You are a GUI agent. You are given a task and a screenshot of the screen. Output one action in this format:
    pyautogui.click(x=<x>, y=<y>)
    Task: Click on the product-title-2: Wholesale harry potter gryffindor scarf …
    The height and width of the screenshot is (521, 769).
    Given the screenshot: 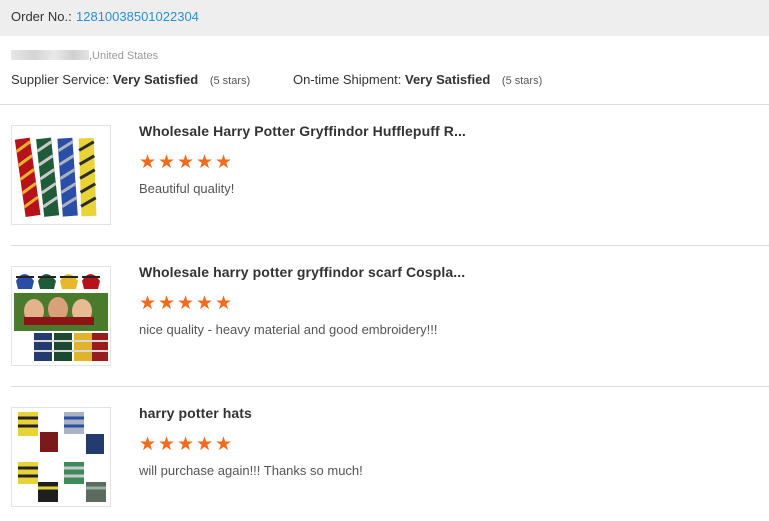 What is the action you would take?
    pyautogui.click(x=302, y=272)
    